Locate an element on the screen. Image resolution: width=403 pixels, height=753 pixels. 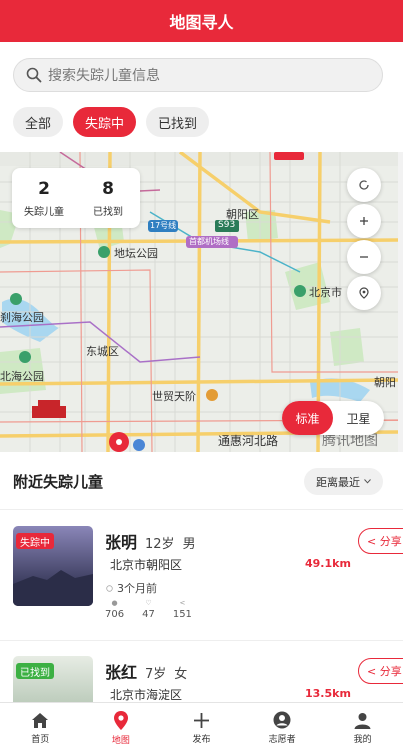
page-title: 地图寻人 is located at coordinates (201, 22).